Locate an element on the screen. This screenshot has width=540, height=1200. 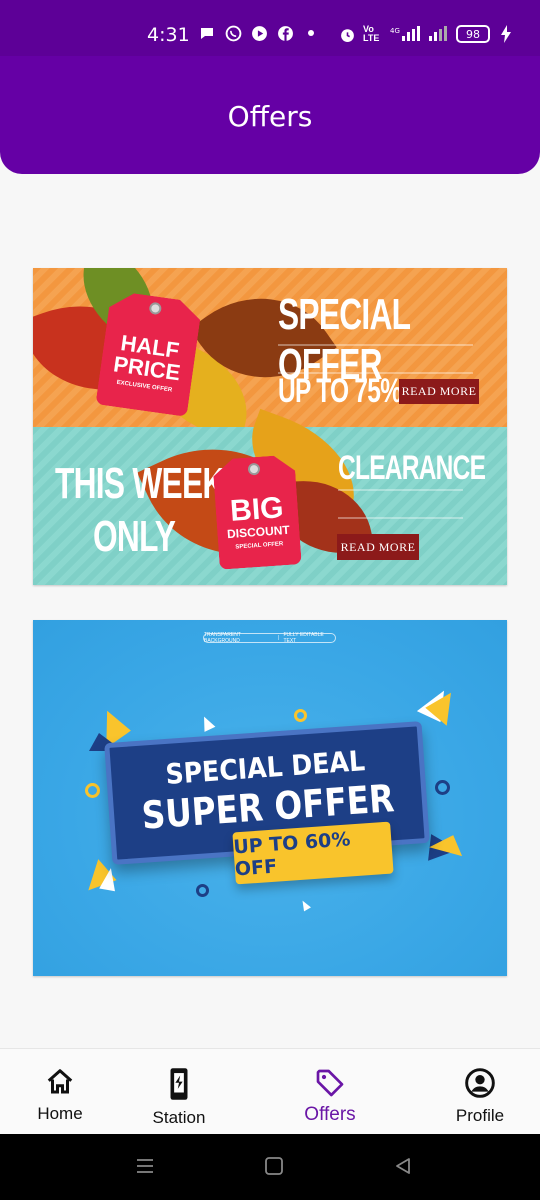
big-discount-tag: BIG DISCOUNT SPECIAL OFFER is located at coordinates (256, 511).